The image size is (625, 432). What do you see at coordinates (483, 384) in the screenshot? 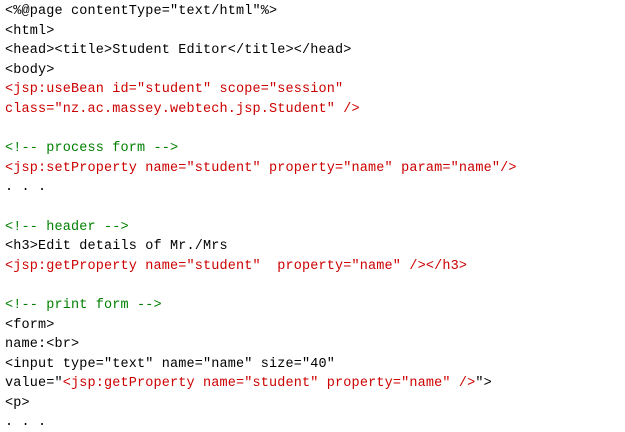
I see `code-text: ">` at bounding box center [483, 384].